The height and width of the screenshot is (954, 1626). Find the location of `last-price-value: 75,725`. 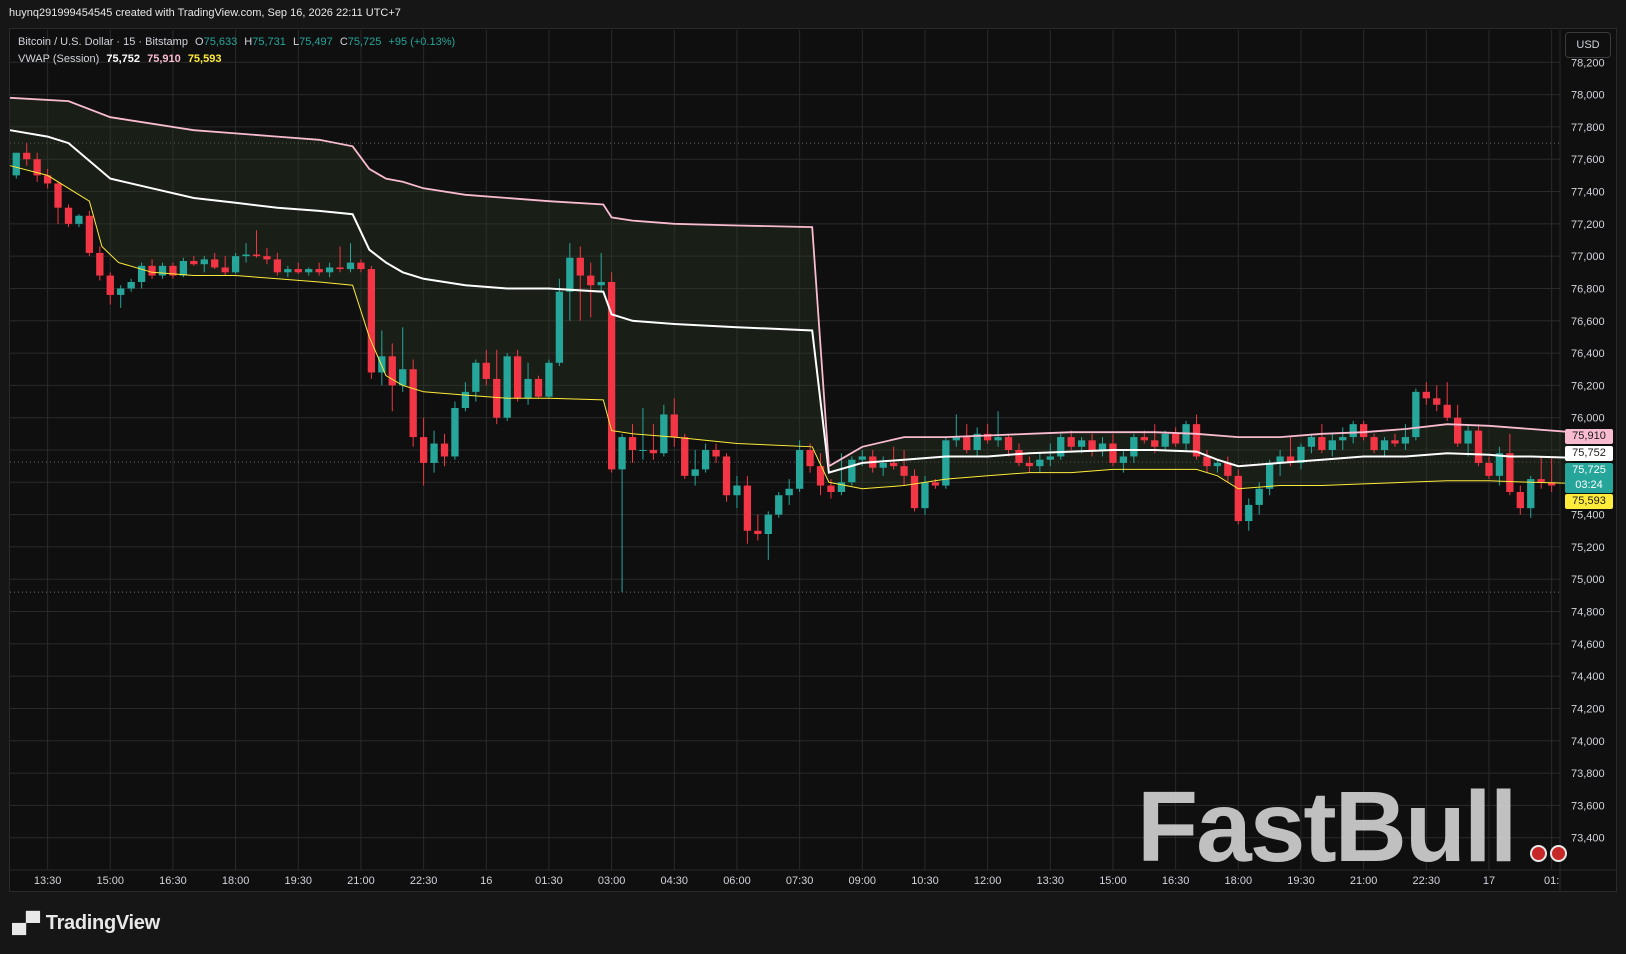

last-price-value: 75,725 is located at coordinates (1589, 470).